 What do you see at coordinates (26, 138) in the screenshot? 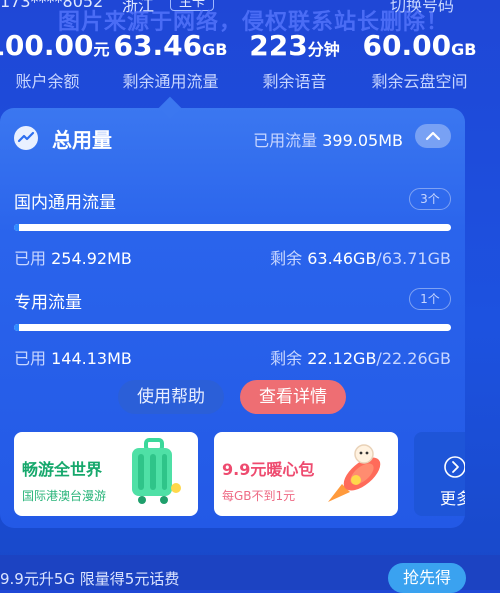
I see `usage-chart-icon` at bounding box center [26, 138].